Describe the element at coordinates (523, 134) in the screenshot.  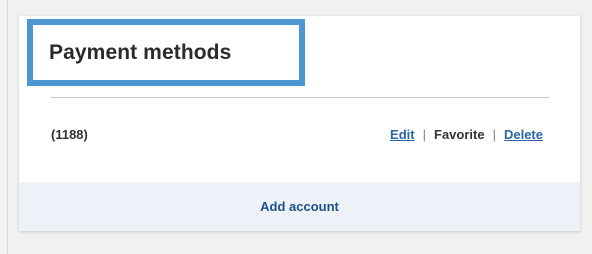
I see `delete-link: Delete` at that location.